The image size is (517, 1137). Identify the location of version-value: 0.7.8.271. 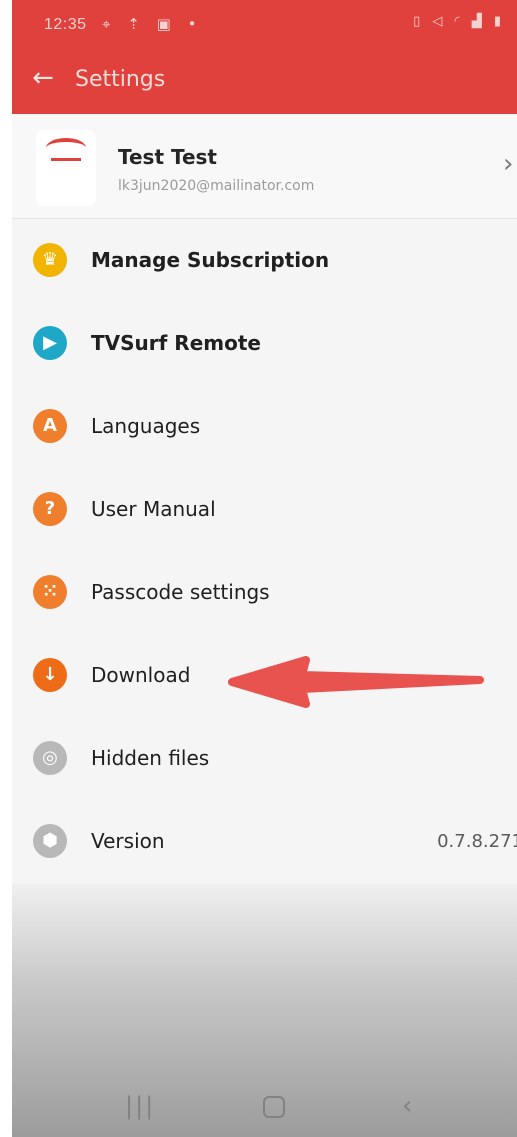
(477, 841).